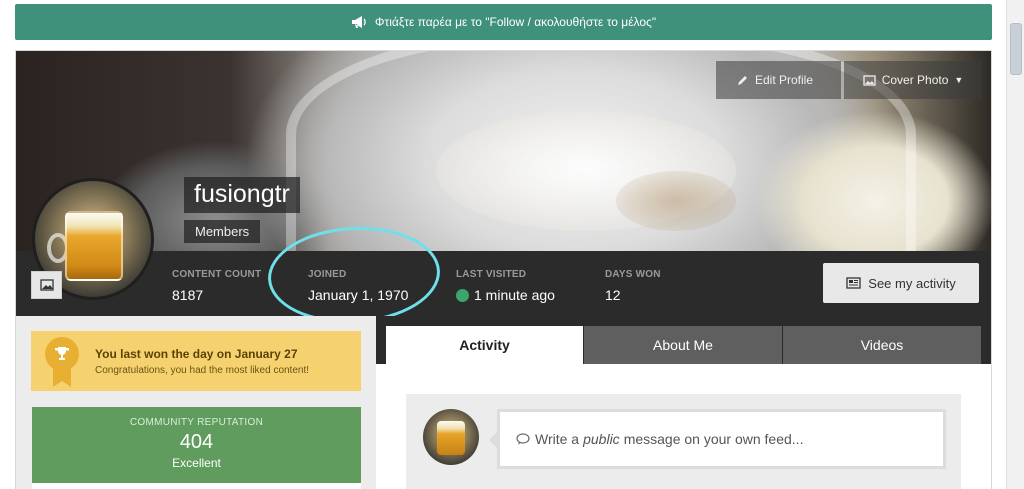 This screenshot has height=489, width=1024. What do you see at coordinates (1015, 244) in the screenshot?
I see `vertical-scrollbar` at bounding box center [1015, 244].